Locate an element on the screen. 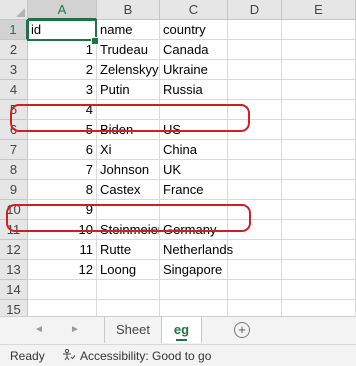 This screenshot has width=356, height=366. cell-a4: 3 is located at coordinates (62, 90).